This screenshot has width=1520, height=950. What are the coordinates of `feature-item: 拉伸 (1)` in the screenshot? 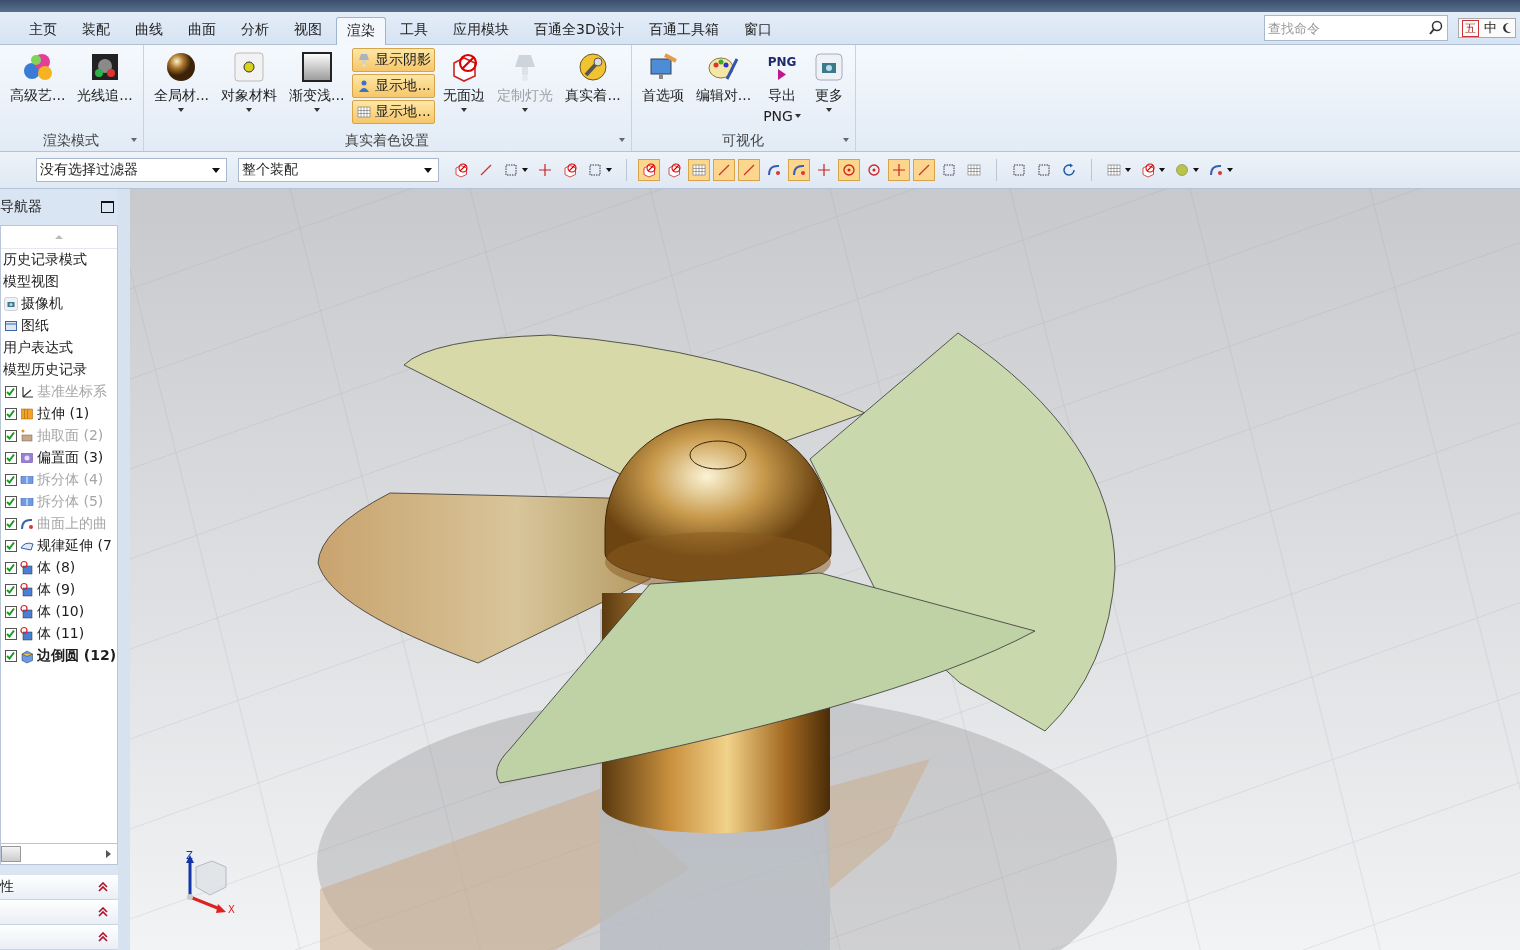 It's located at (63, 414).